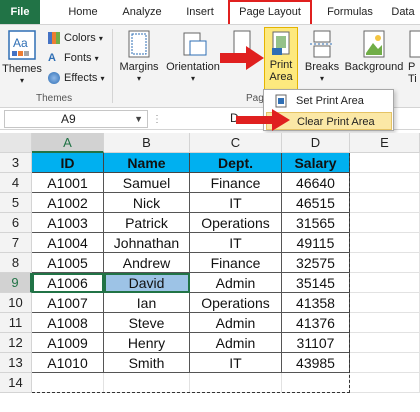 This screenshot has width=420, height=412. What do you see at coordinates (316, 243) in the screenshot?
I see `table-cell: 49115` at bounding box center [316, 243].